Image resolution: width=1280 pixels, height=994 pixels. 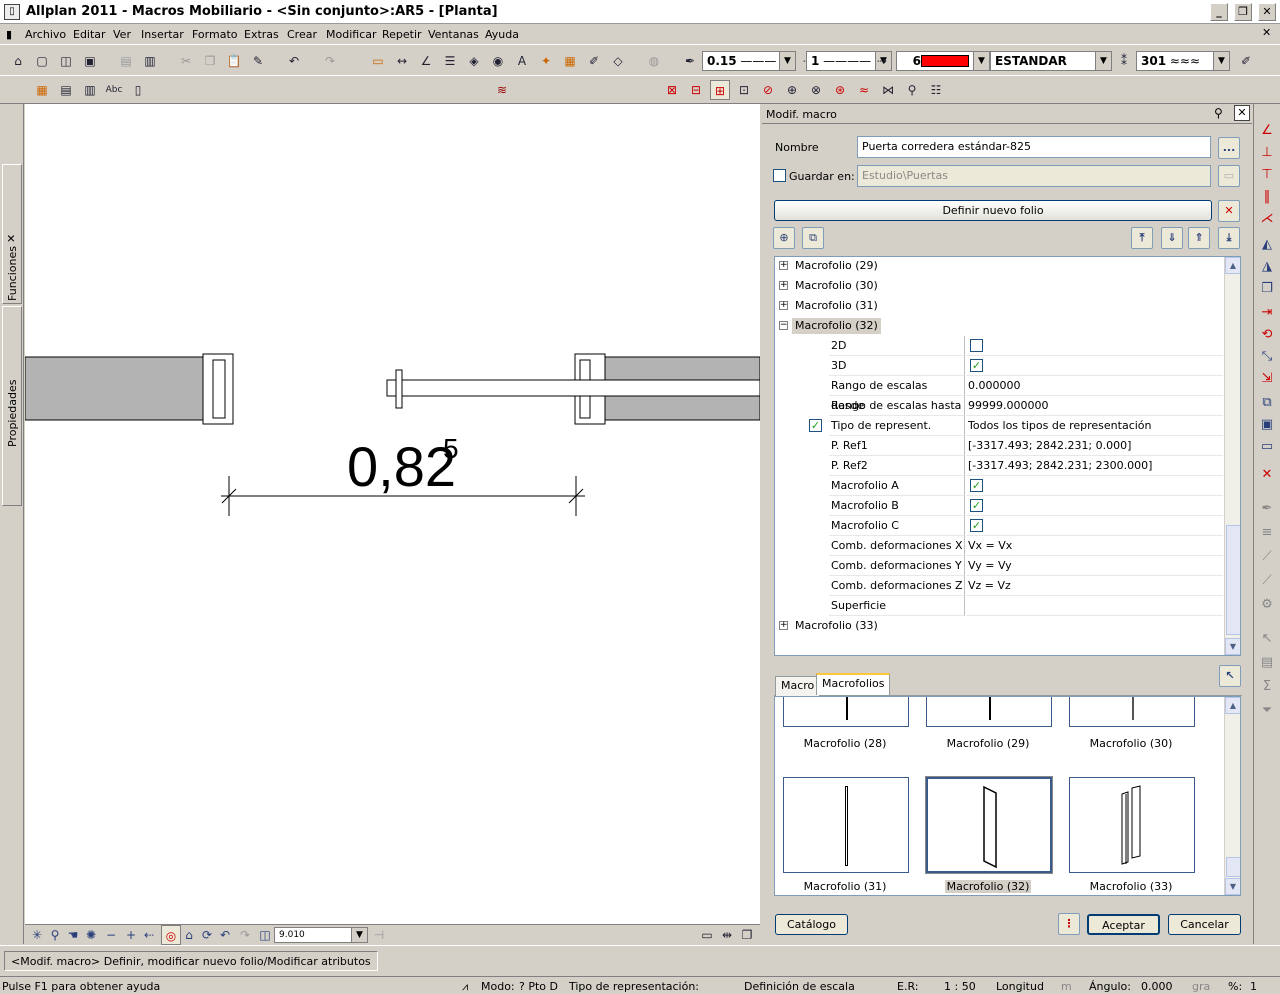 What do you see at coordinates (1267, 219) in the screenshot?
I see `modify-icon-5: ⋌` at bounding box center [1267, 219].